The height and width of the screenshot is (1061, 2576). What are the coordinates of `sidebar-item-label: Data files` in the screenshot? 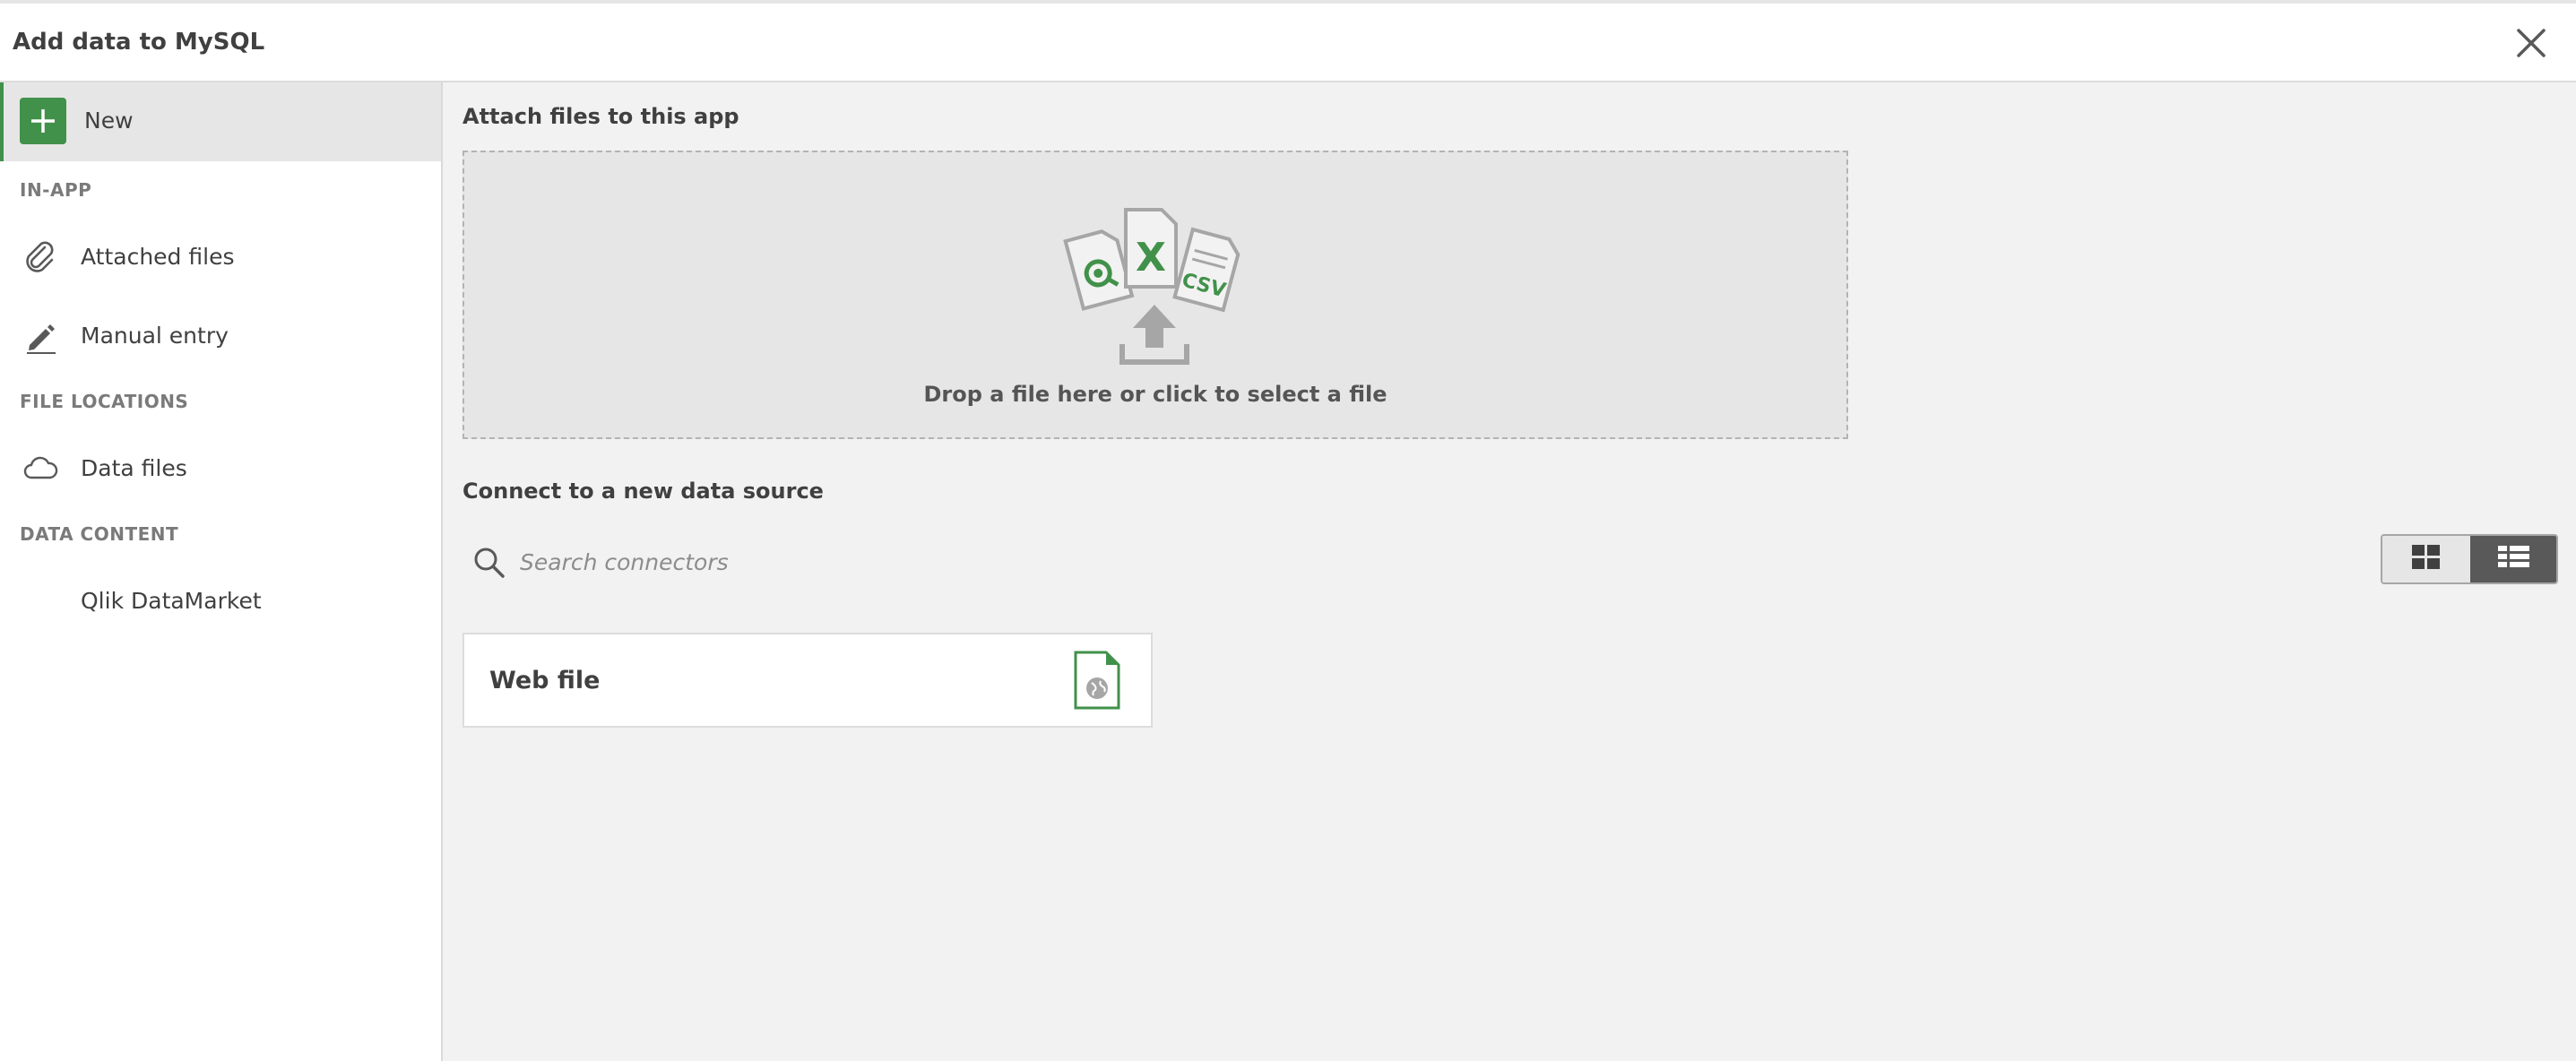 It's located at (134, 468).